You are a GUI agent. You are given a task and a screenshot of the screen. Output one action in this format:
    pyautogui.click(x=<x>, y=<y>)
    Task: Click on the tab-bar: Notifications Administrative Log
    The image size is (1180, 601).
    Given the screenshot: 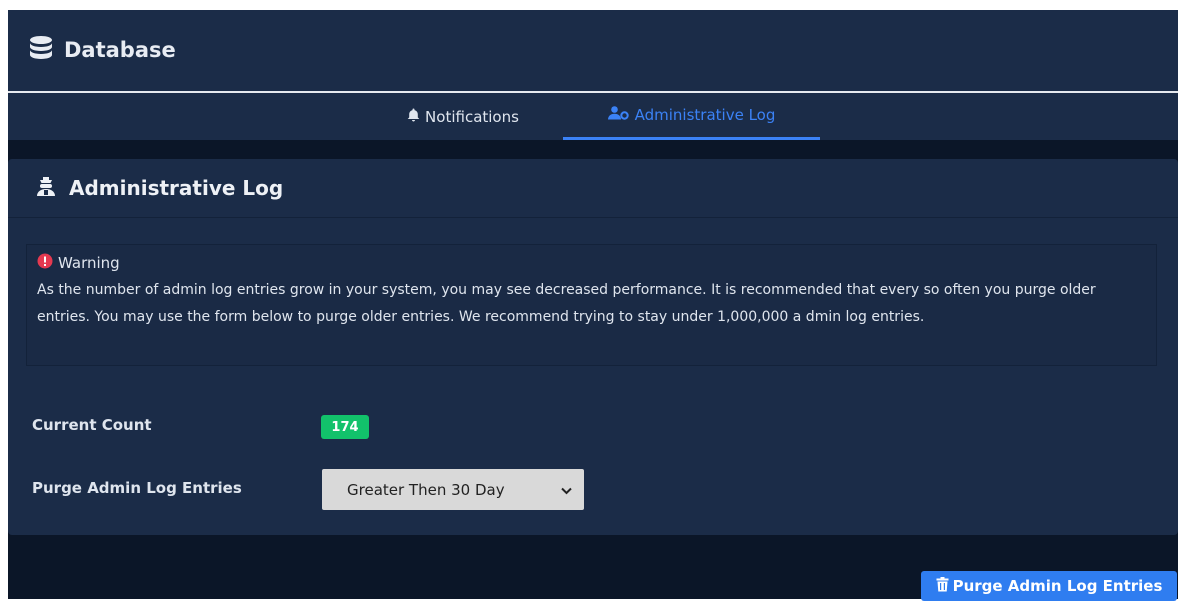 What is the action you would take?
    pyautogui.click(x=593, y=116)
    